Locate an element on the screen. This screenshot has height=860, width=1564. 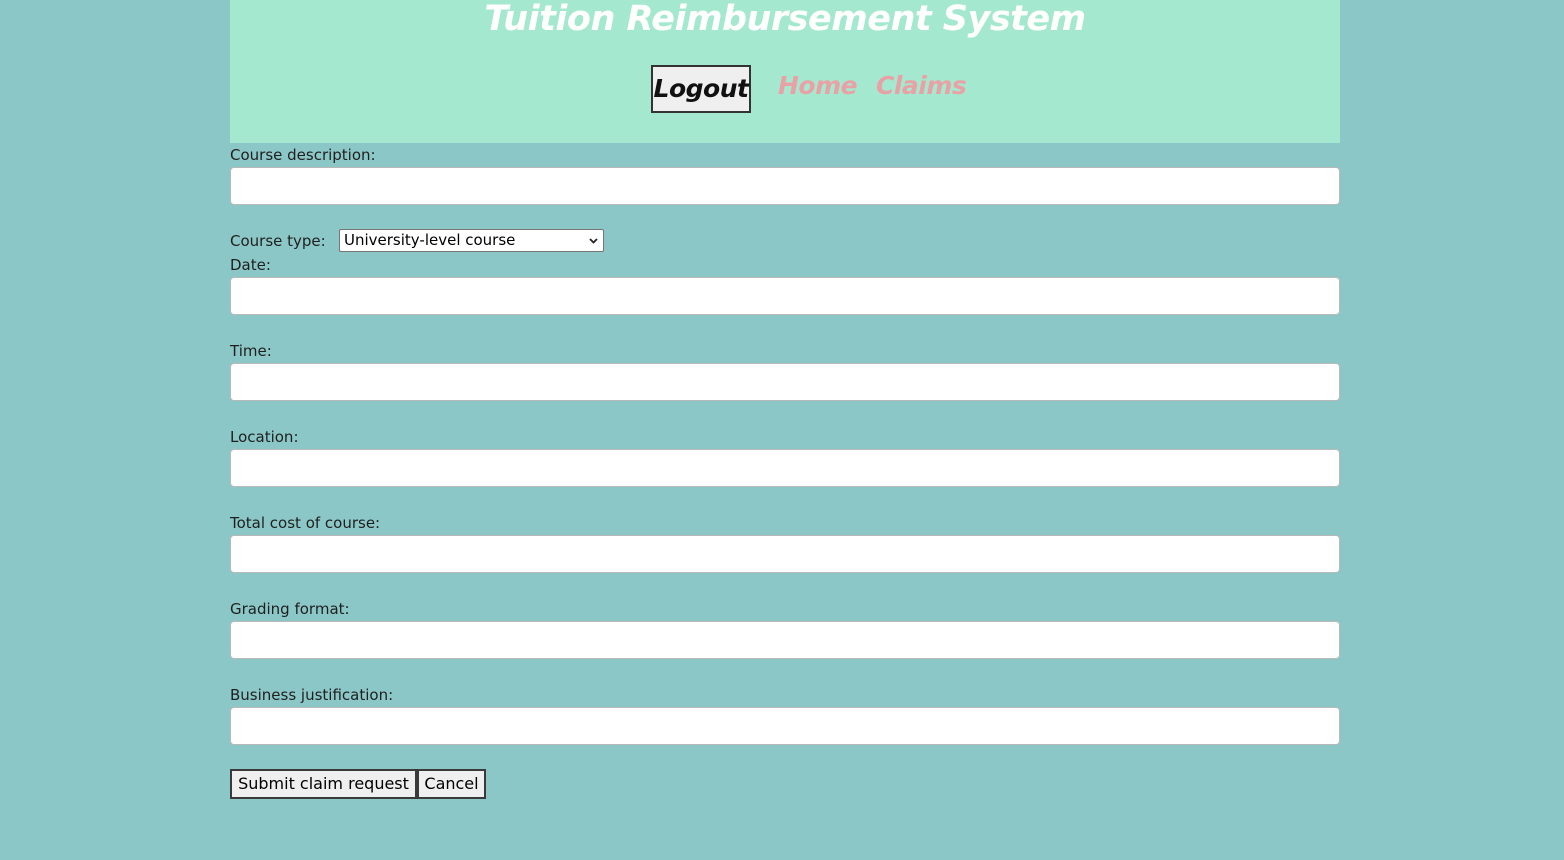
business-justification-label: Business justification: is located at coordinates (312, 695).